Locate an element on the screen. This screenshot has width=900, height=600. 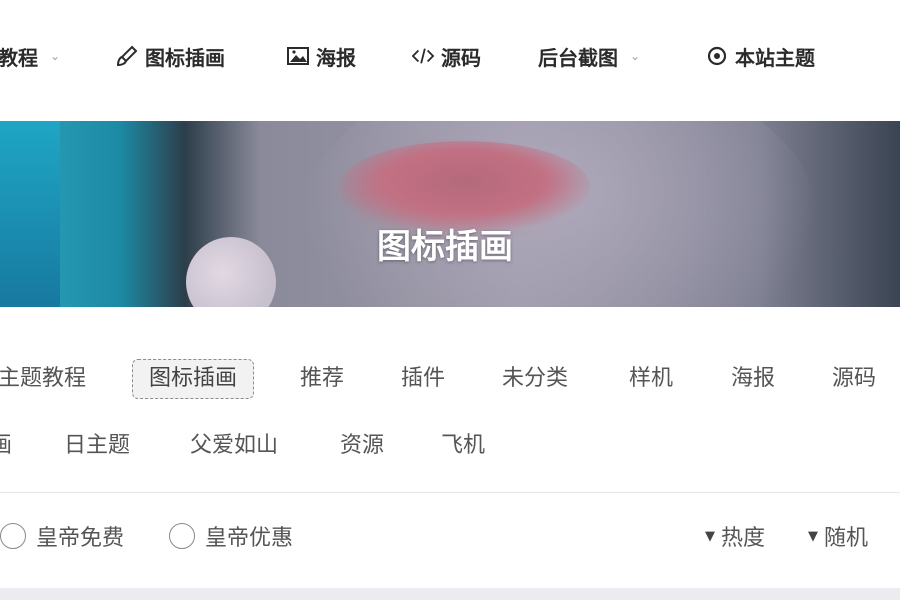
category-partial: 画 is located at coordinates (6, 446).